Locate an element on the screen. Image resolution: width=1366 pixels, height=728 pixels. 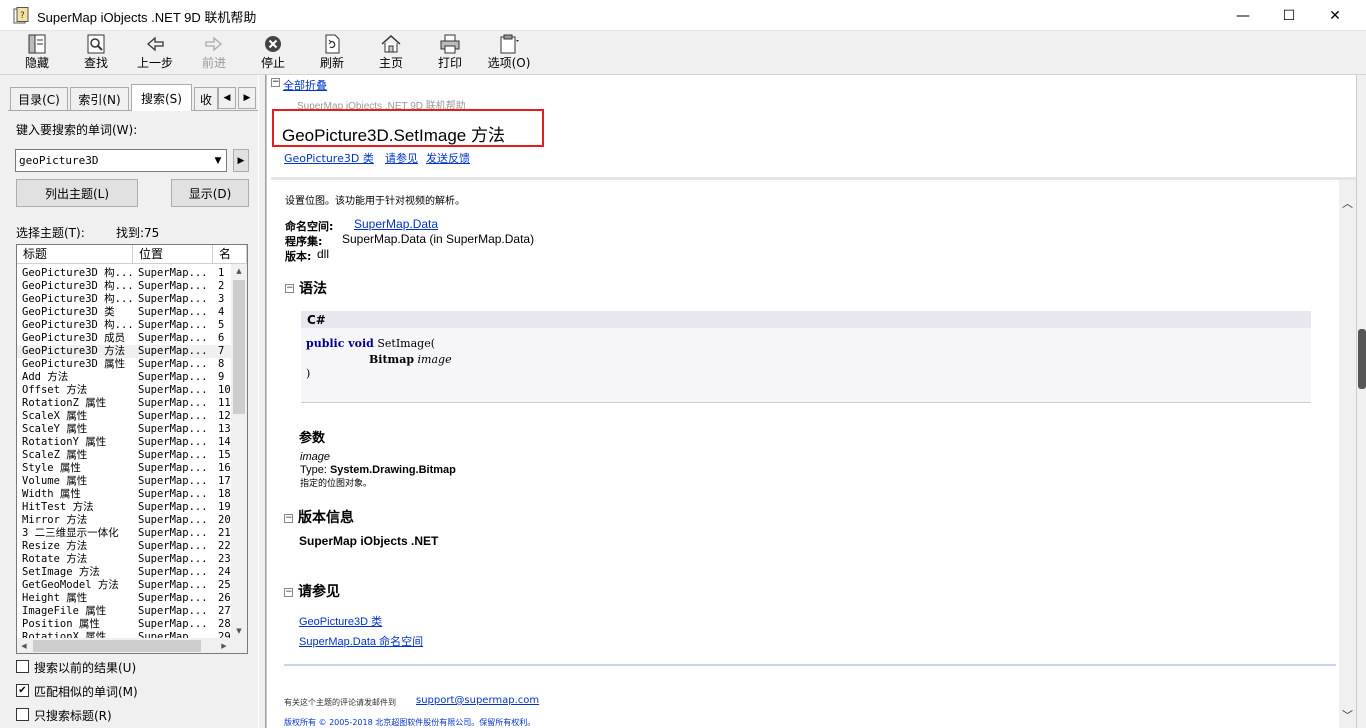
column-header-rank: 名 is located at coordinates (230, 254).